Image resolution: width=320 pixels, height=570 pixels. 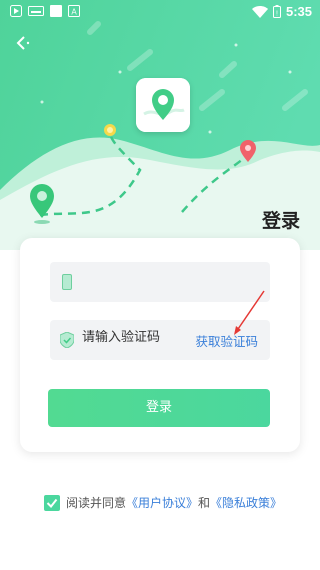 I want to click on code-input, so click(x=132, y=337).